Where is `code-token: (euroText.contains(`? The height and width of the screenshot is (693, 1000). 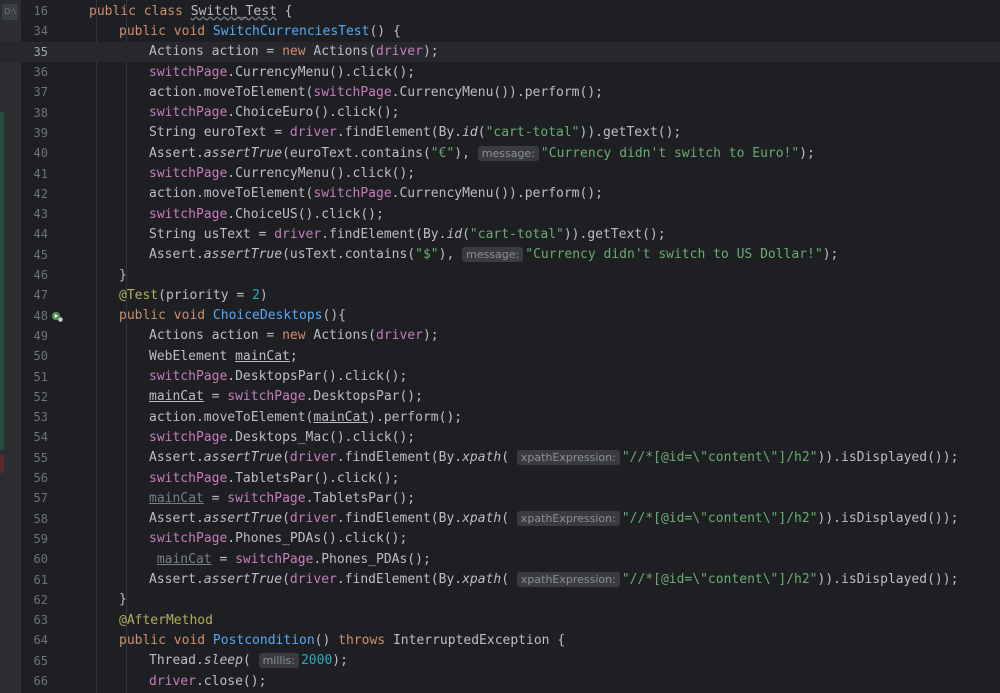 code-token: (euroText.contains( is located at coordinates (356, 153).